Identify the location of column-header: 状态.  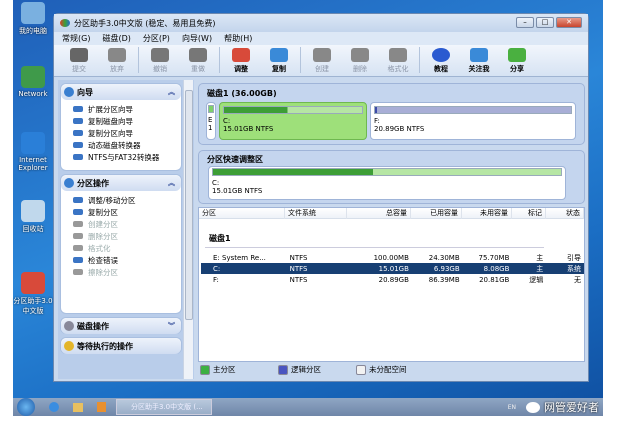
(565, 213).